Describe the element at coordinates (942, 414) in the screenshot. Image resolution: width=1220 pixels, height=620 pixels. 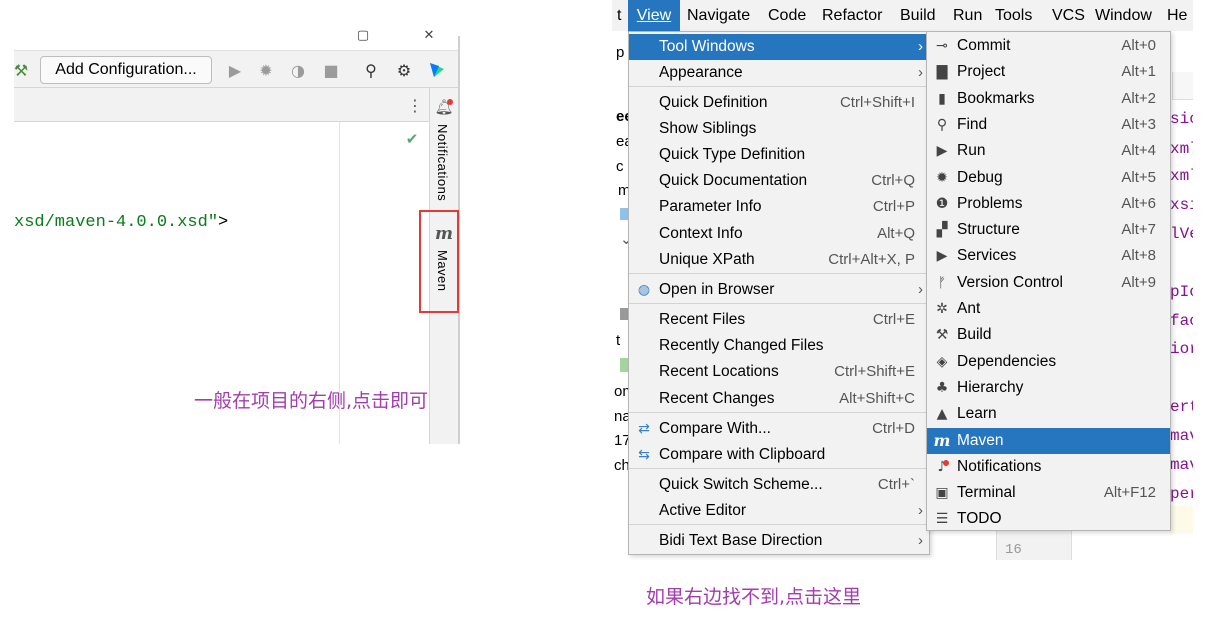
I see `learn-icon: ▲` at that location.